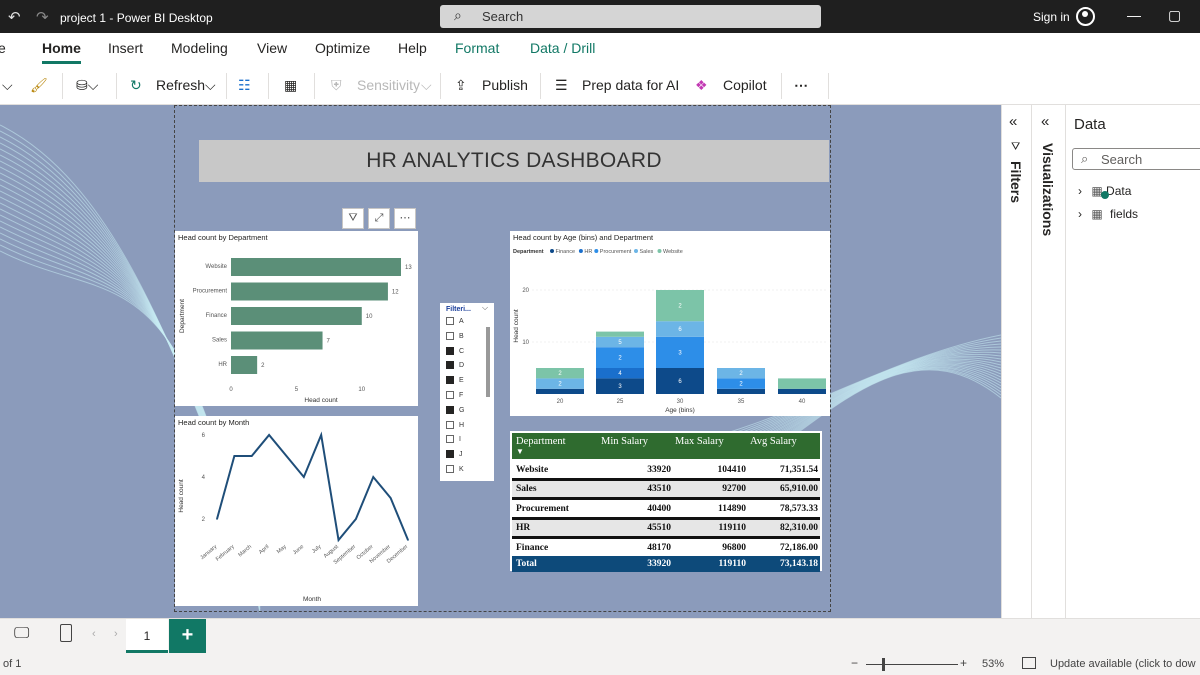  What do you see at coordinates (455, 335) in the screenshot?
I see `slicer-item: B` at bounding box center [455, 335].